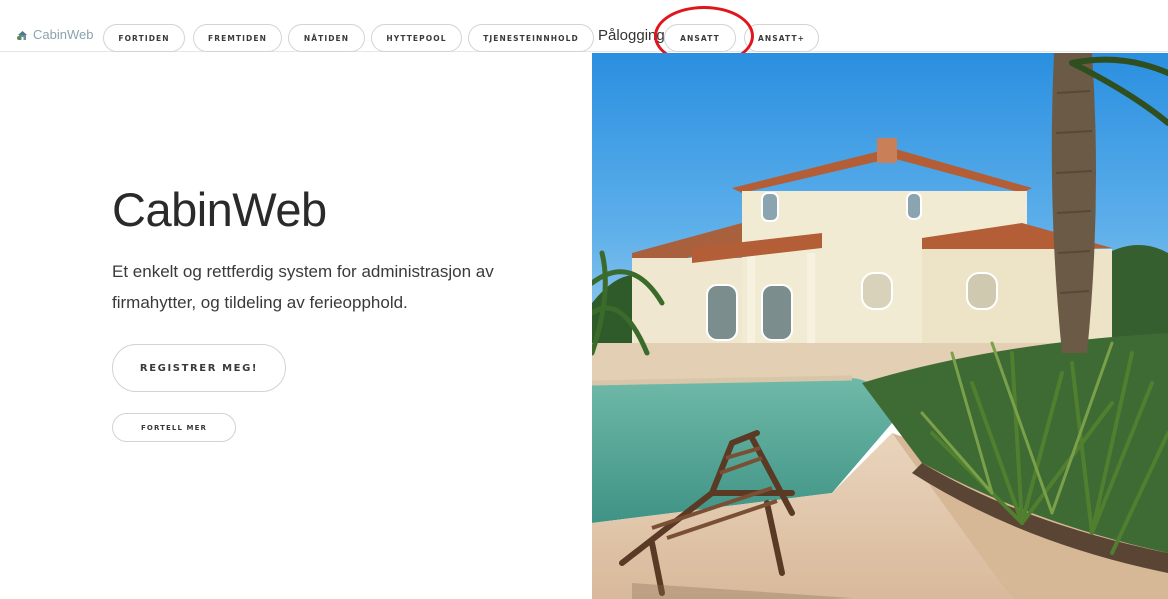 The width and height of the screenshot is (1168, 599). What do you see at coordinates (219, 209) in the screenshot?
I see `hero-title: CabinWeb` at bounding box center [219, 209].